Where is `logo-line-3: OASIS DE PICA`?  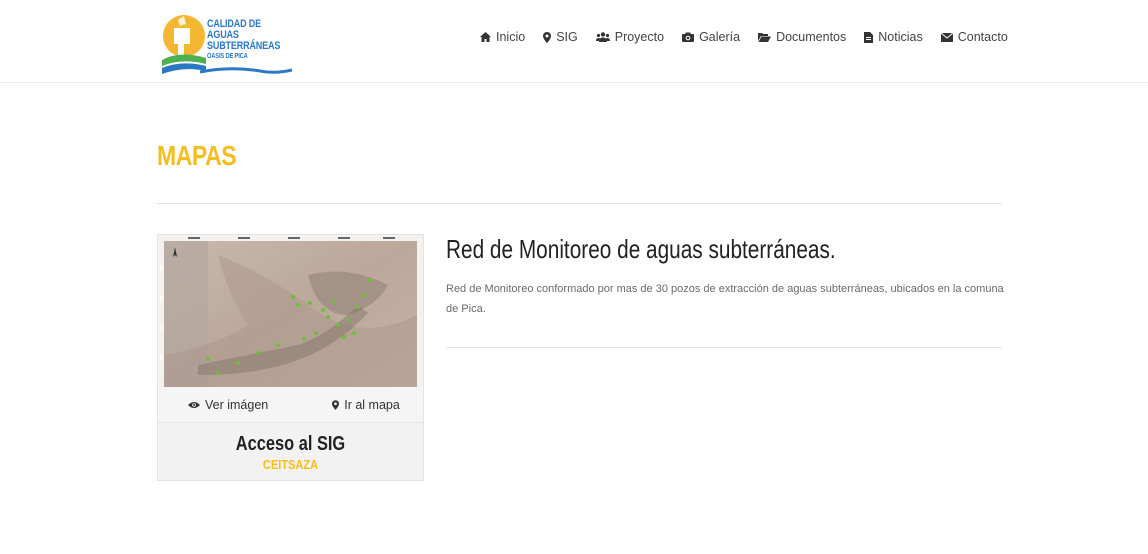 logo-line-3: OASIS DE PICA is located at coordinates (227, 56).